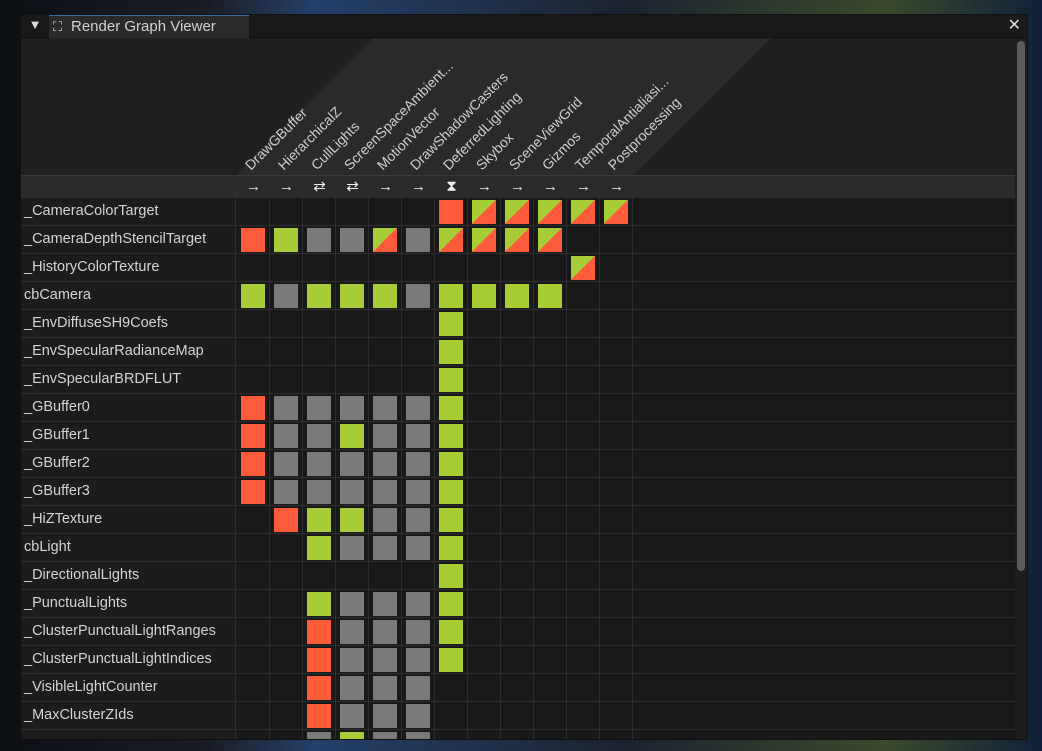 The width and height of the screenshot is (1042, 751). What do you see at coordinates (128, 407) in the screenshot?
I see `resource-label: _GBuffer0` at bounding box center [128, 407].